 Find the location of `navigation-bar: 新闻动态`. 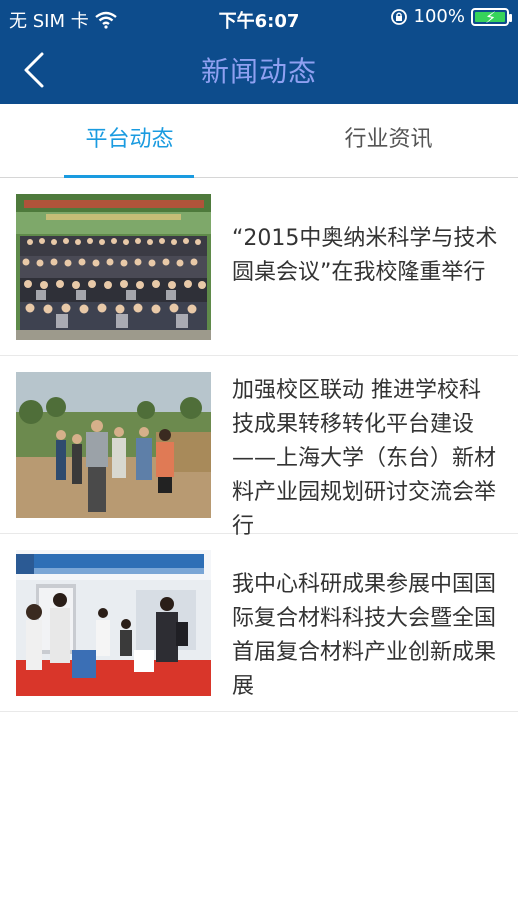

navigation-bar: 新闻动态 is located at coordinates (259, 69).